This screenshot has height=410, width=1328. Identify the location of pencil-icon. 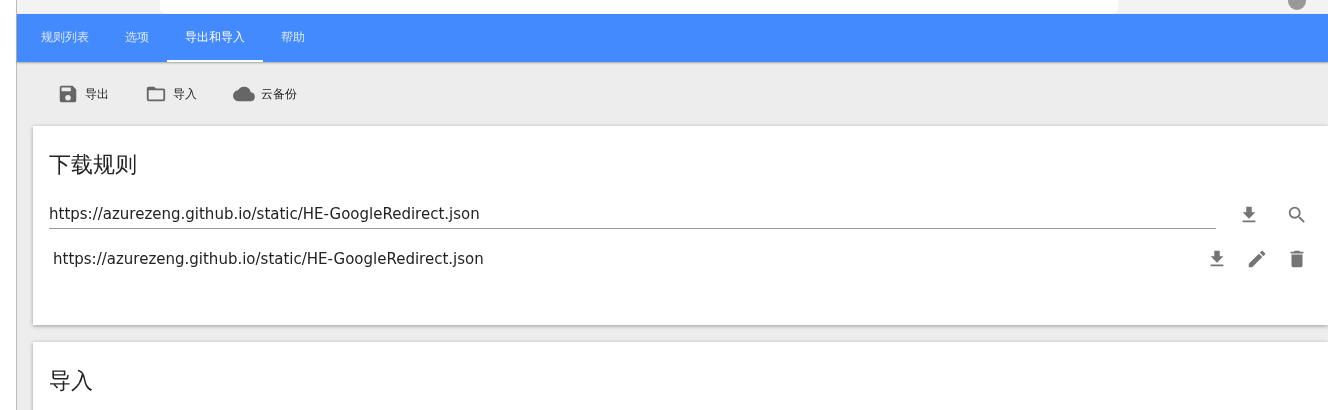
(1257, 259).